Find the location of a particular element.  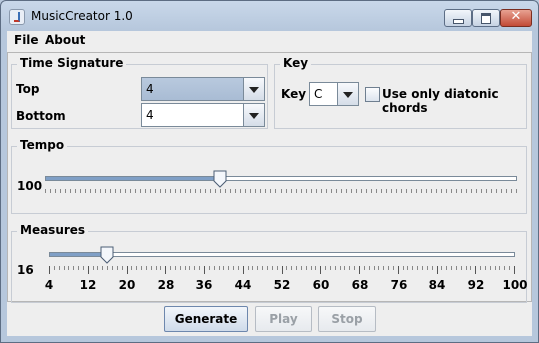

bottom-label: Bottom is located at coordinates (41, 116).